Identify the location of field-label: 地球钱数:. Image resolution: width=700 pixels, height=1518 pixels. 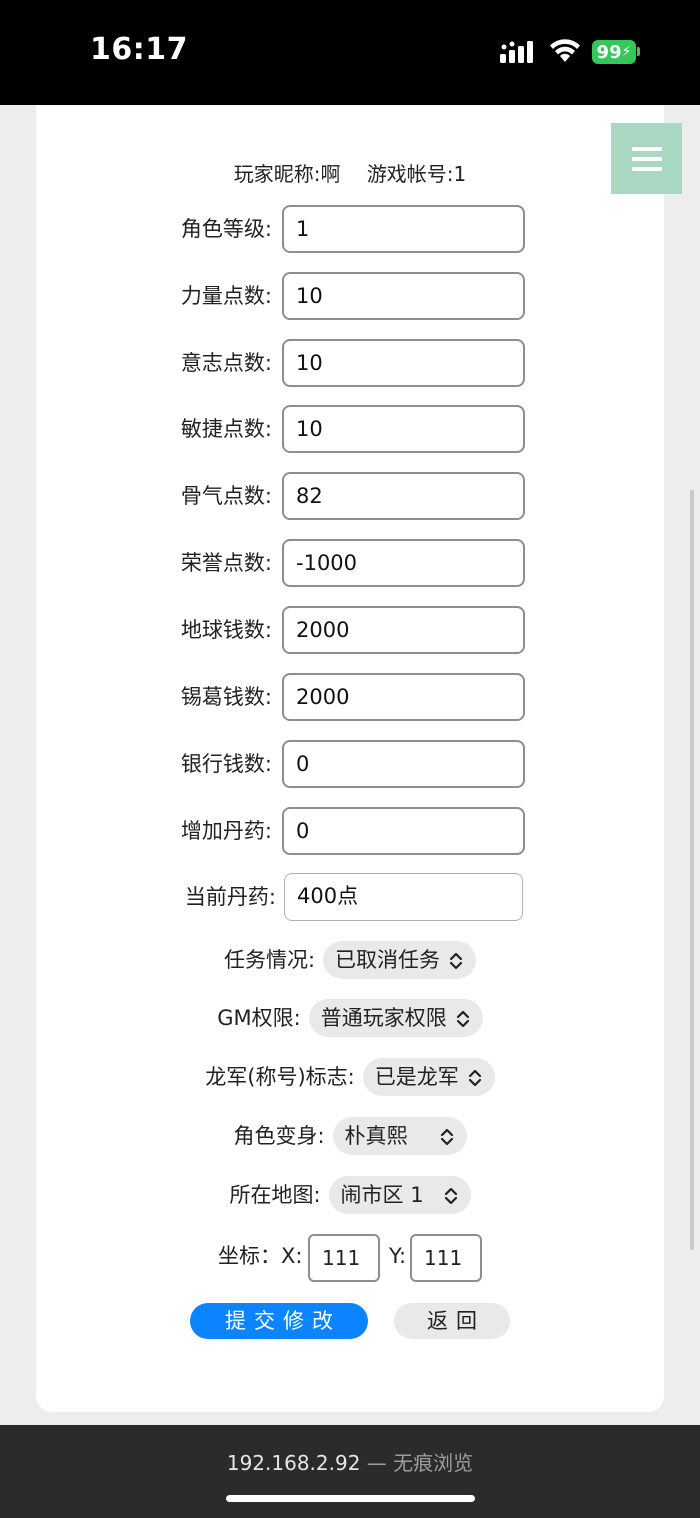
(226, 630).